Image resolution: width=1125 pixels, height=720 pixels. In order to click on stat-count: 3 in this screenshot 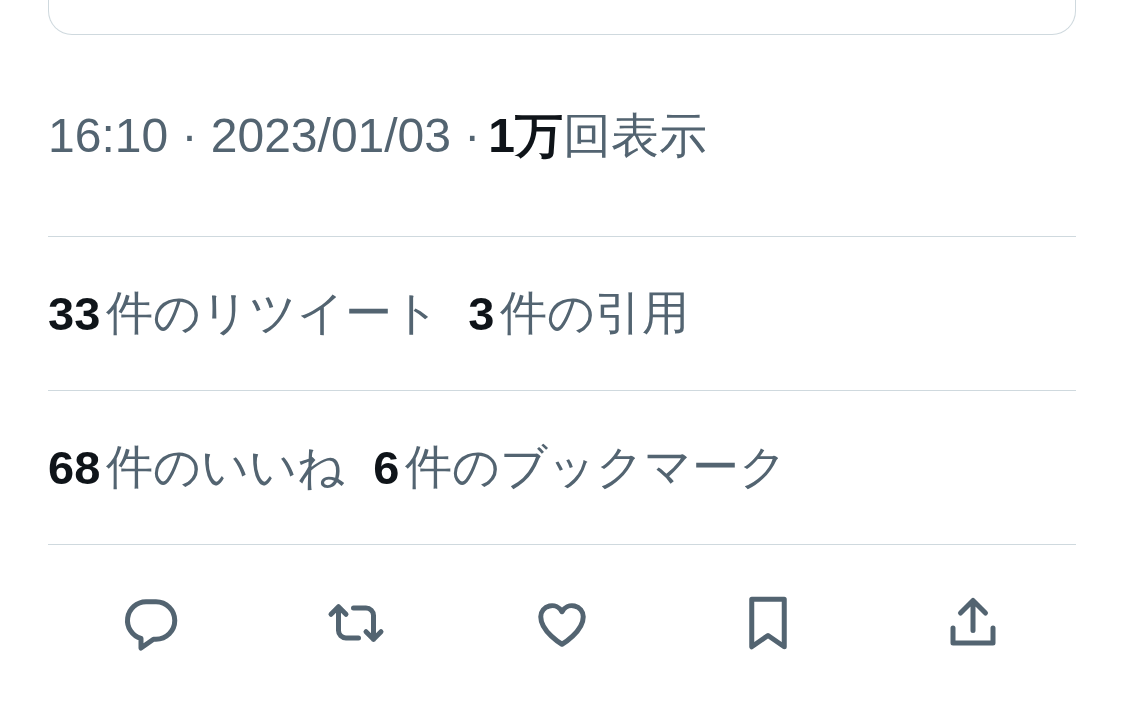, I will do `click(481, 313)`.